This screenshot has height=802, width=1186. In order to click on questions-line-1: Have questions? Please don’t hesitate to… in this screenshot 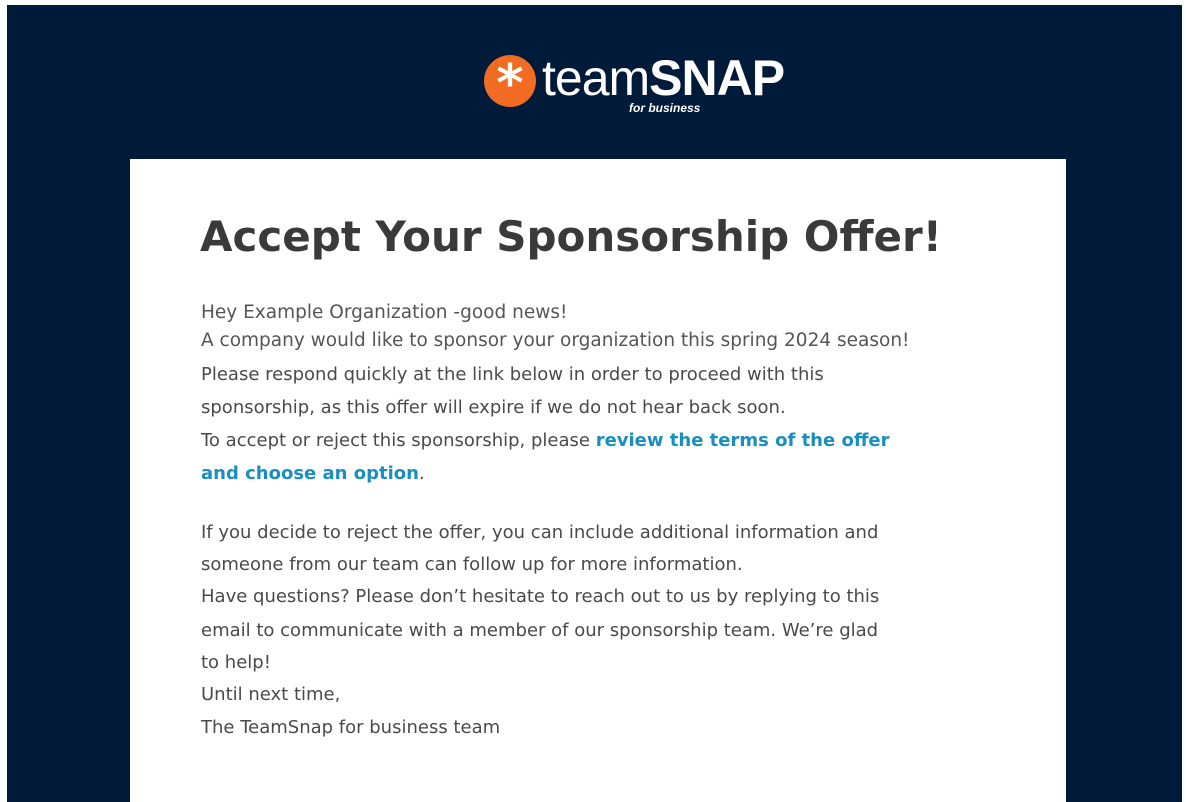, I will do `click(540, 596)`.